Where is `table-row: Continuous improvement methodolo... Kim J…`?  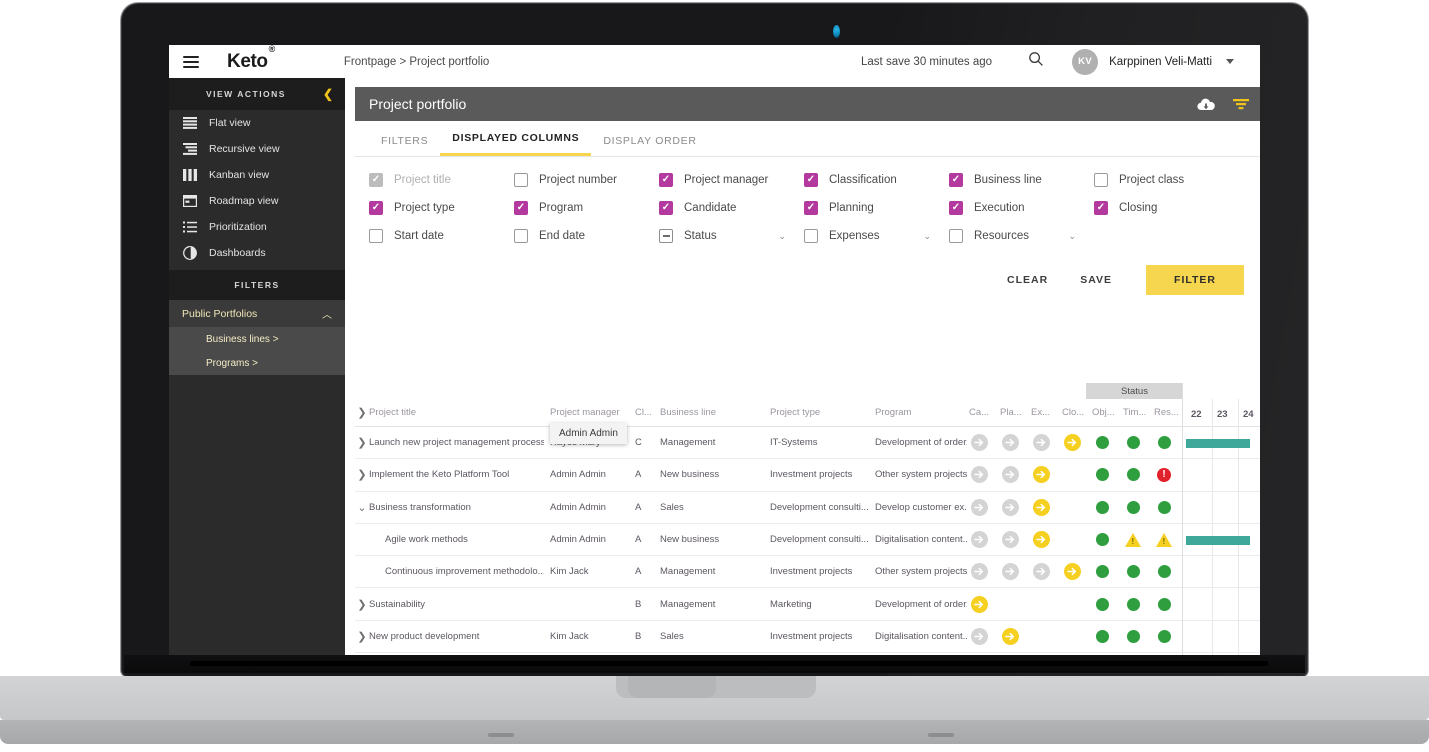 table-row: Continuous improvement methodolo... Kim J… is located at coordinates (807, 572).